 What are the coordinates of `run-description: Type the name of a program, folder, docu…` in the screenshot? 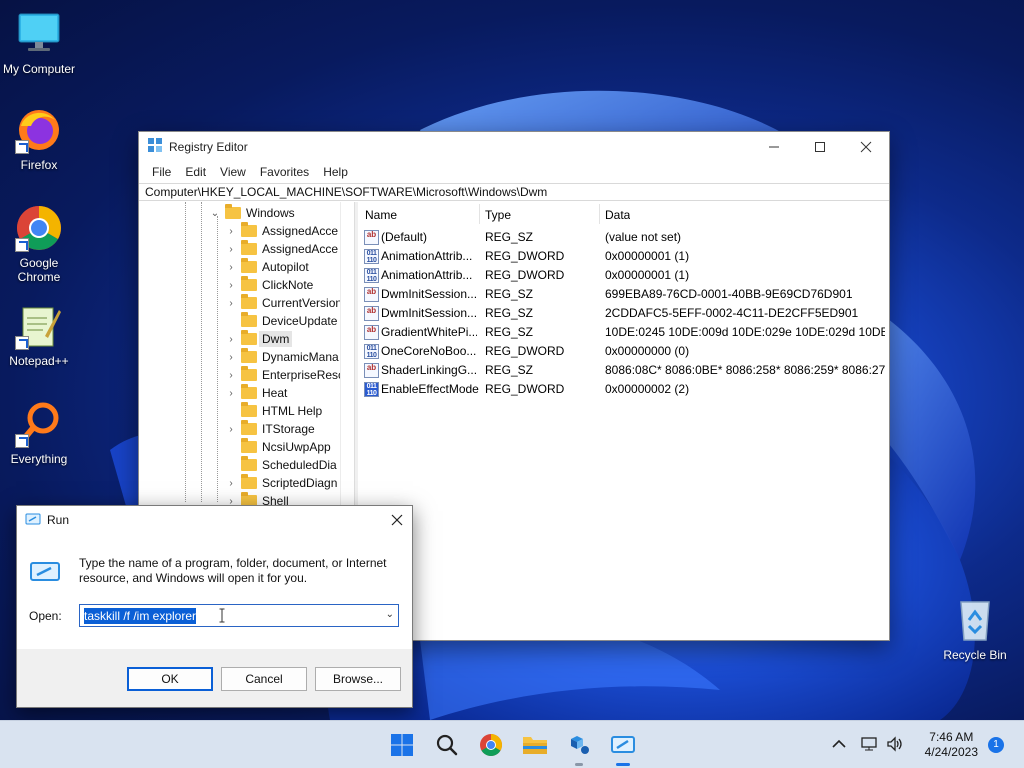 It's located at (233, 570).